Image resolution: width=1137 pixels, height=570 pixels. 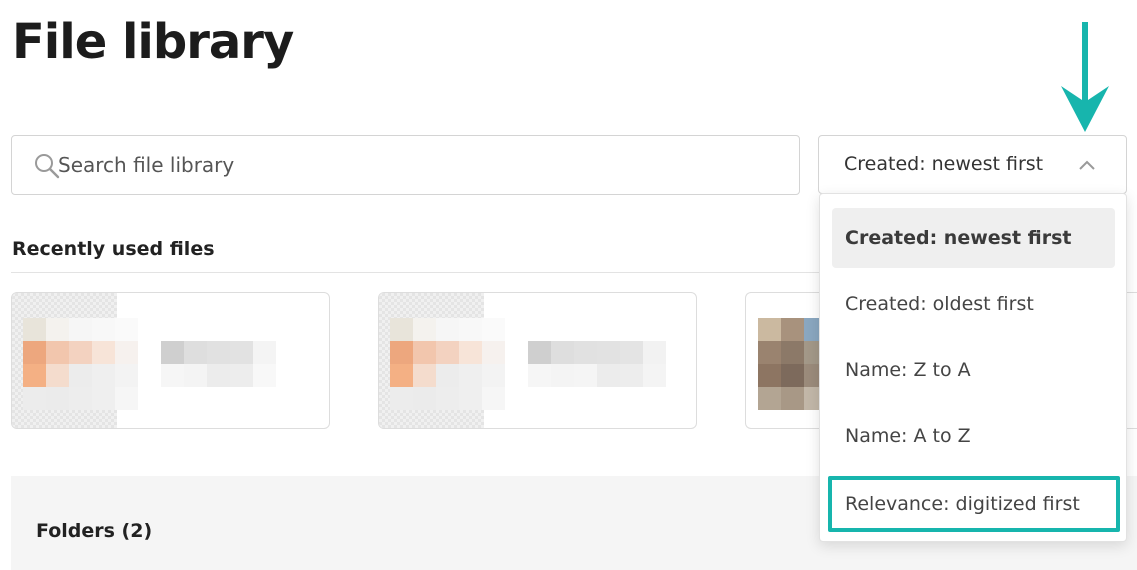 I want to click on arrow-down-icon, so click(x=1085, y=77).